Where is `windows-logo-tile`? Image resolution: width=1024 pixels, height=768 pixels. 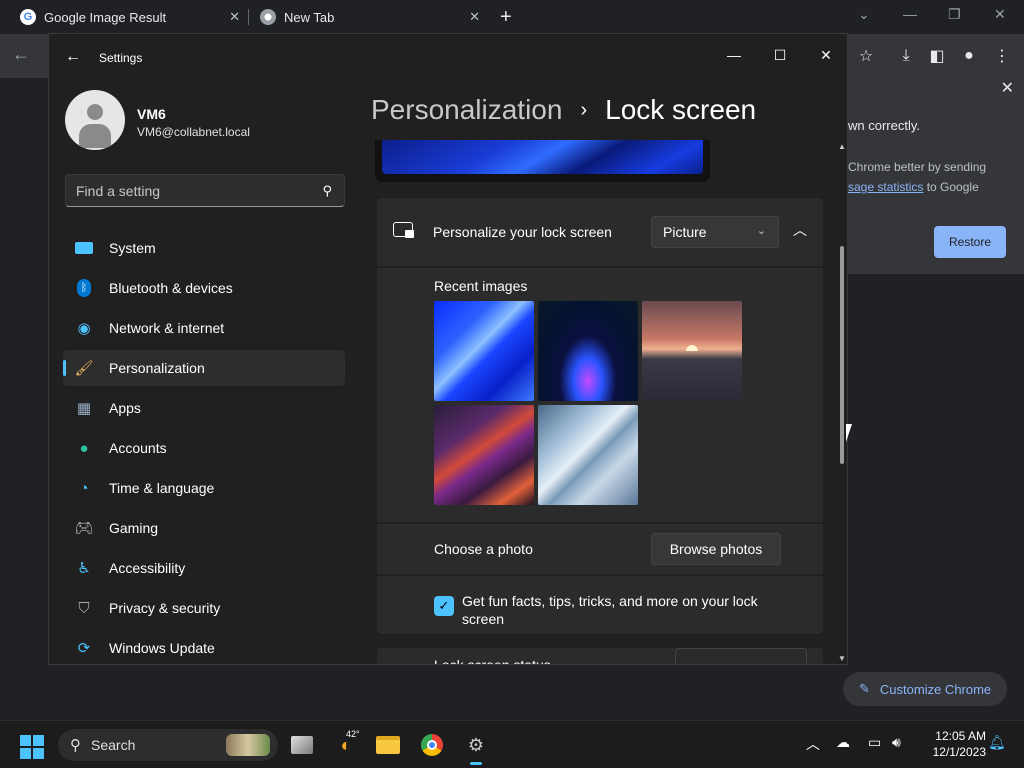
windows-logo-tile is located at coordinates (38, 740).